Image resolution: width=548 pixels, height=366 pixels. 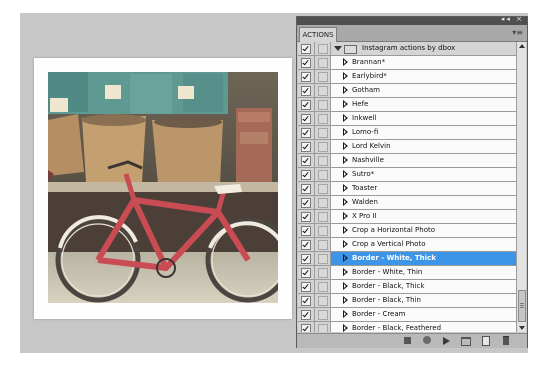 I want to click on action-label-area: Border - Black, Feathered, so click(x=423, y=327).